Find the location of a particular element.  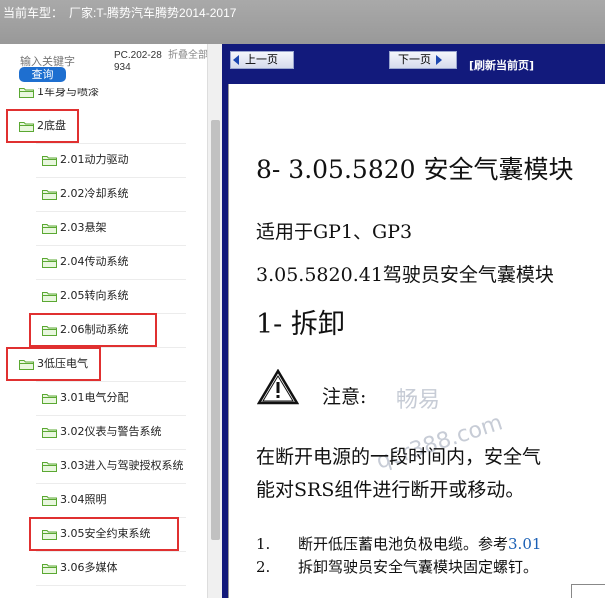

doc-title: 8- 3.05.5820 安全气囊模块 is located at coordinates (415, 169).